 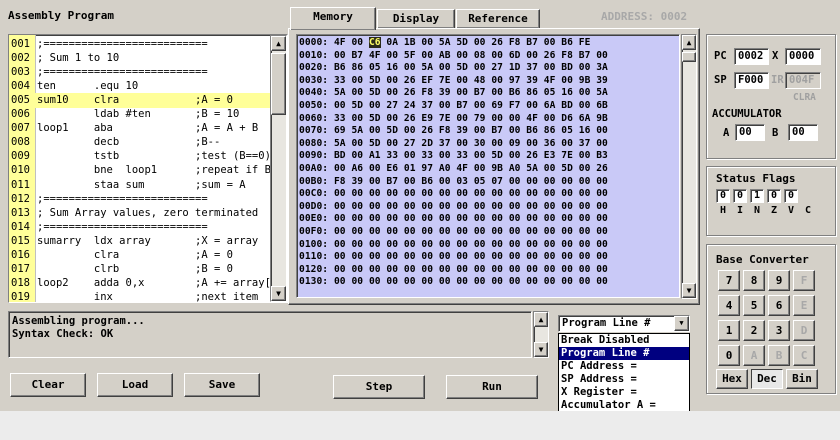 What do you see at coordinates (550, 105) in the screenshot?
I see `memory-byte: 6A` at bounding box center [550, 105].